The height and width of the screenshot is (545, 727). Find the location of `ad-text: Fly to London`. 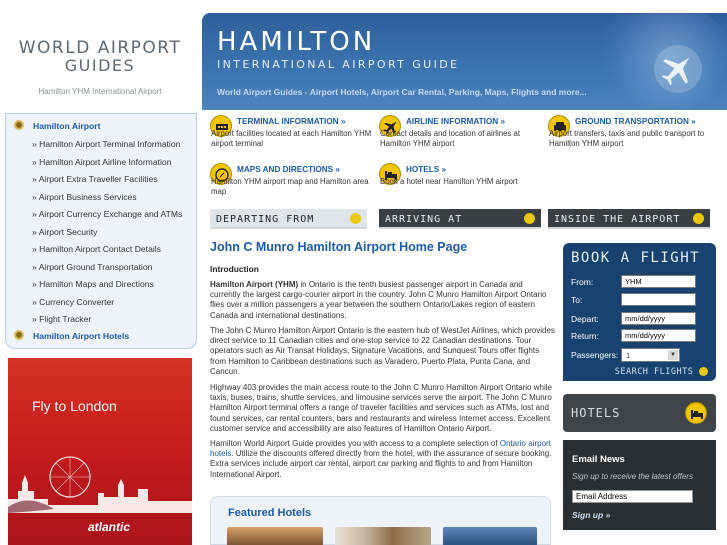

ad-text: Fly to London is located at coordinates (74, 406).